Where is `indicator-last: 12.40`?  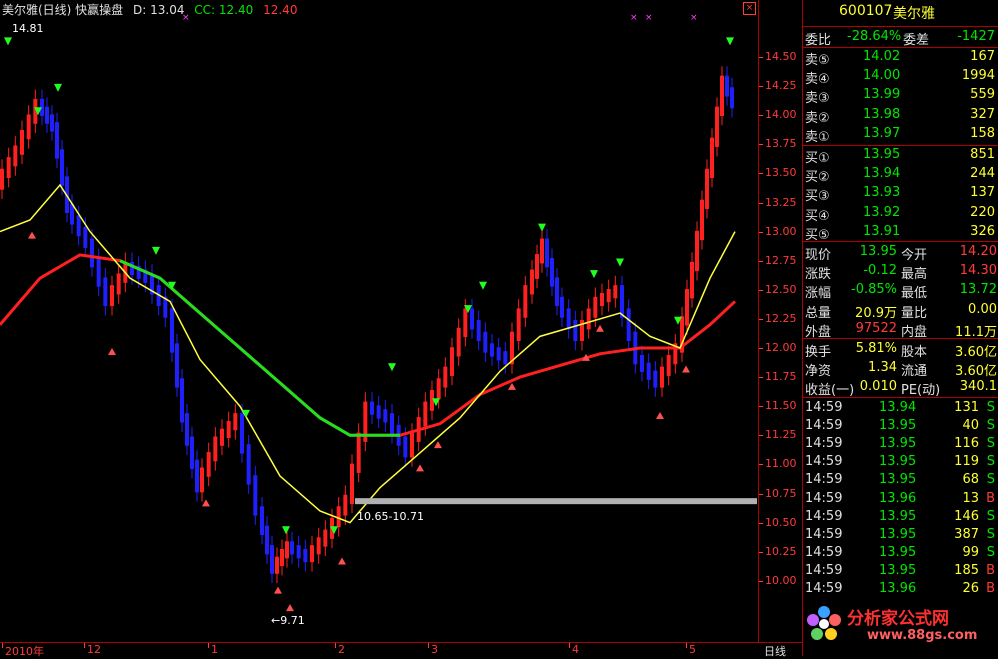 indicator-last: 12.40 is located at coordinates (280, 10).